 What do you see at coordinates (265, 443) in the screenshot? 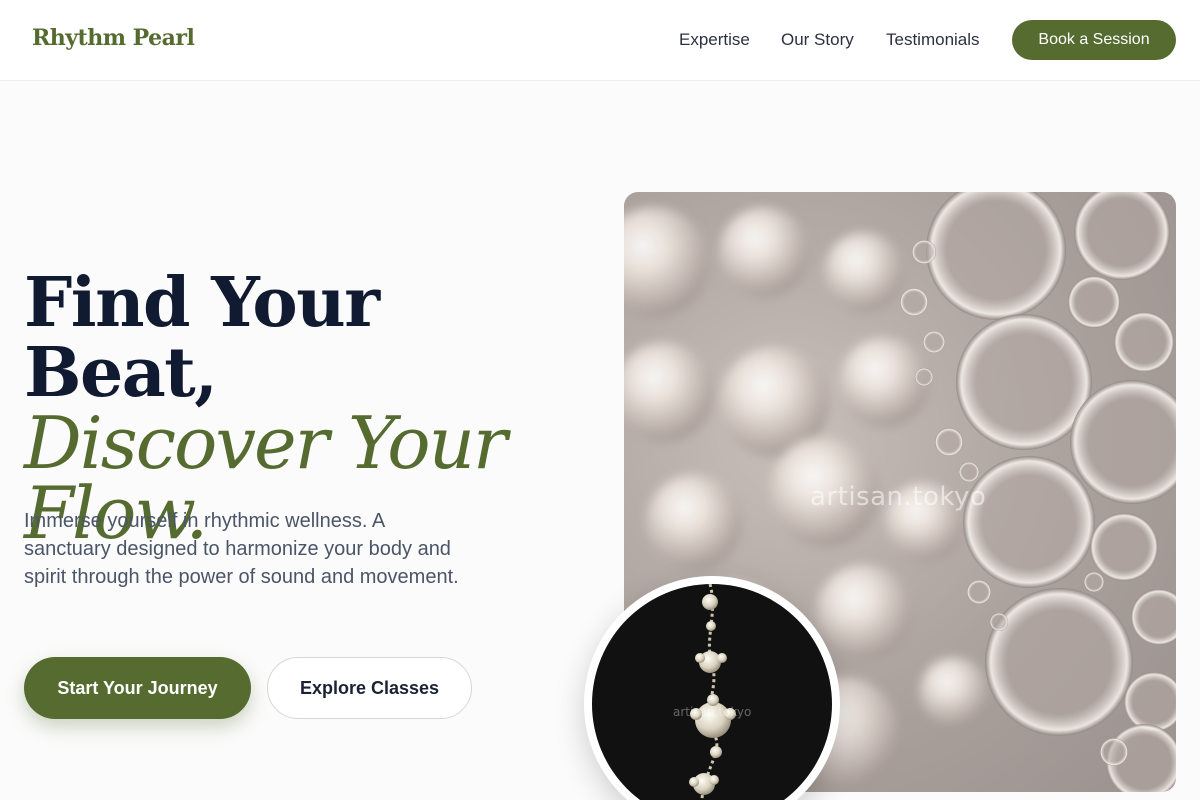
I see `hero-title-line-2: Discover Your` at bounding box center [265, 443].